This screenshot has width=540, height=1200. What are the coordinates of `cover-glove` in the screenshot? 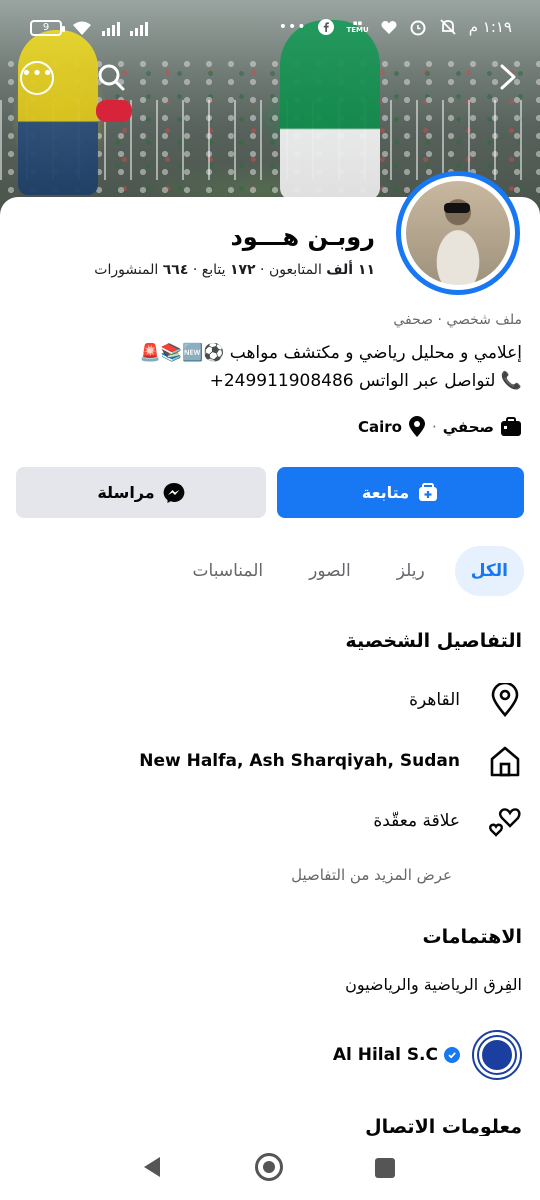 It's located at (114, 111).